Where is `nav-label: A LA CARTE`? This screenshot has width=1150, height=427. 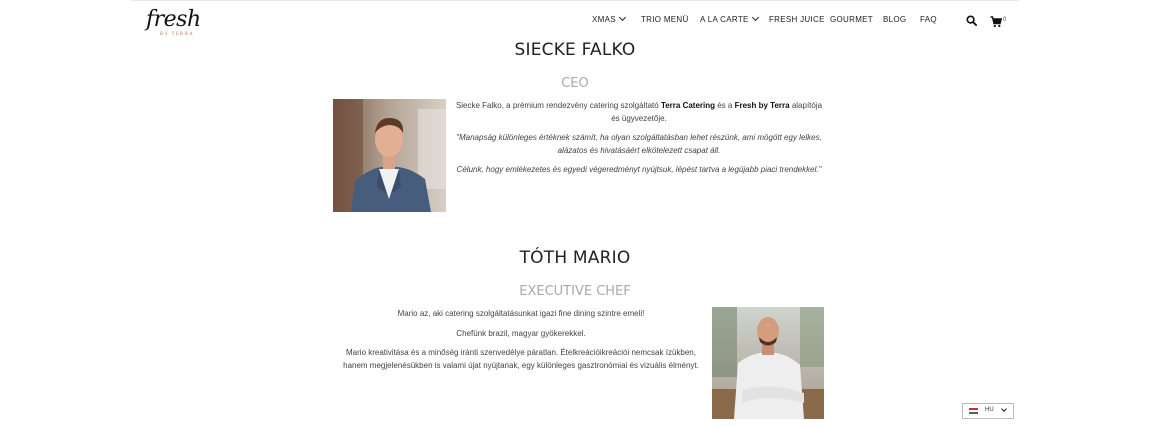
nav-label: A LA CARTE is located at coordinates (724, 19).